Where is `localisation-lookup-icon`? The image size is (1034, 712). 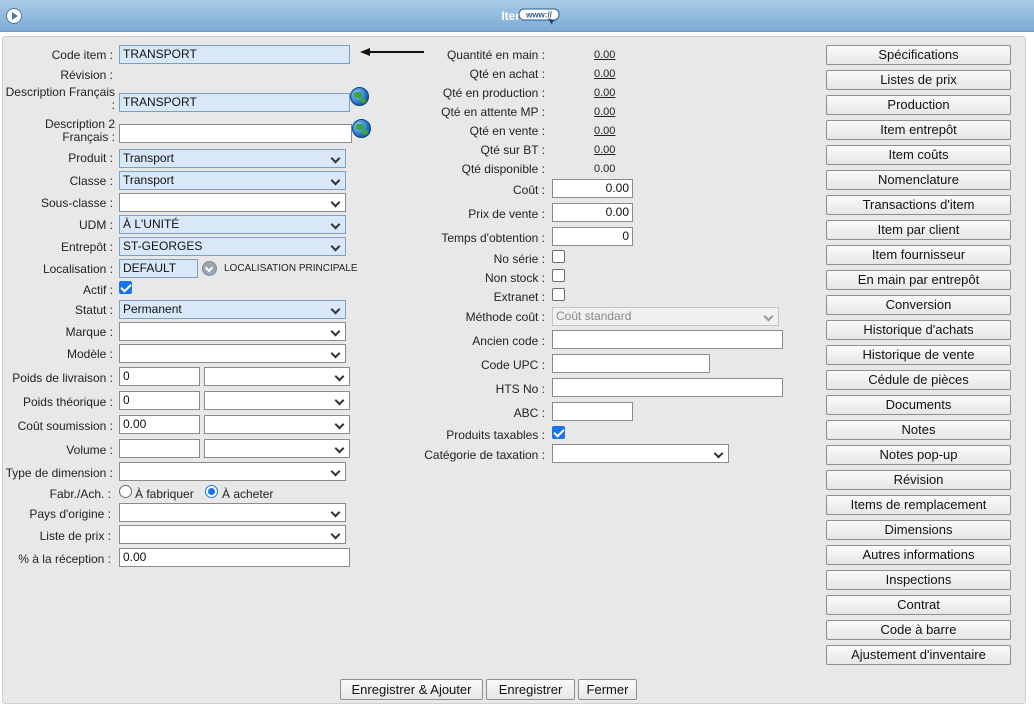
localisation-lookup-icon is located at coordinates (209, 268).